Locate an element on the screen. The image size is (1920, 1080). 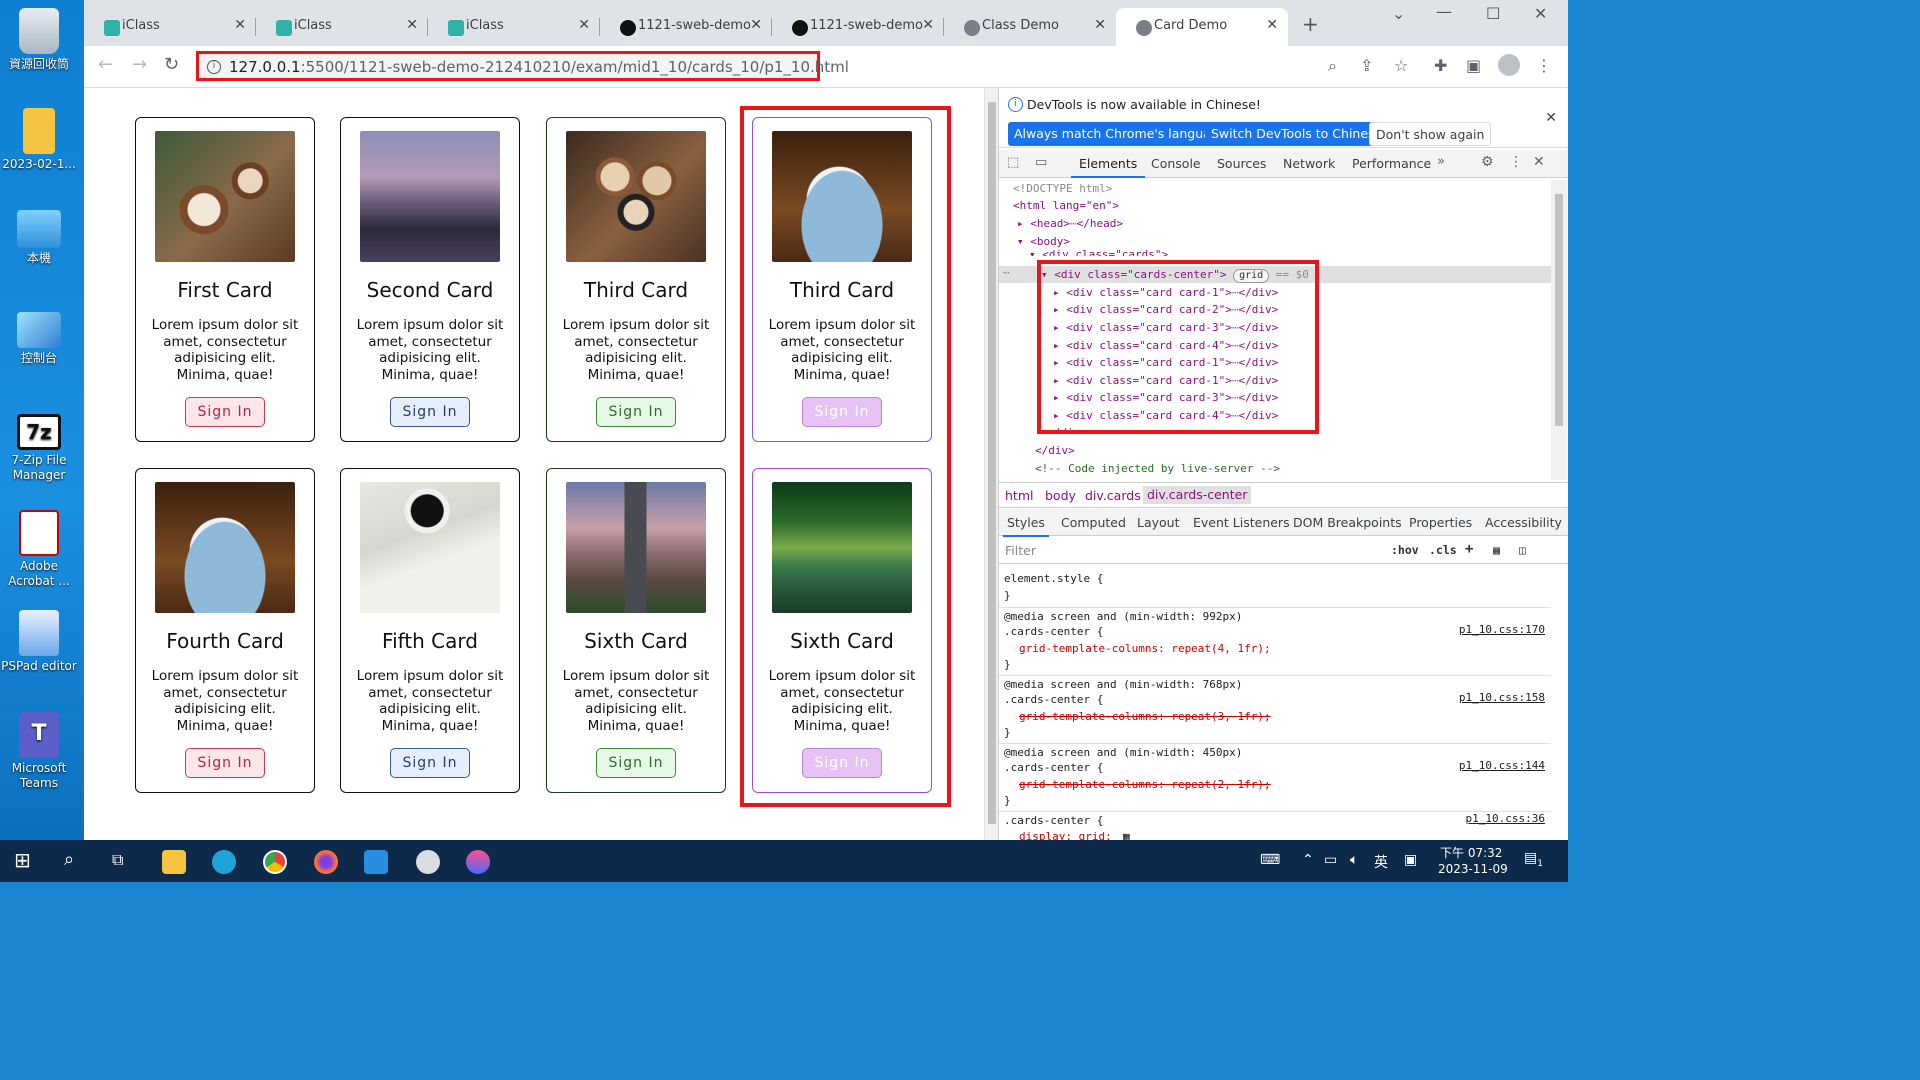
tab-dom-breakpoints: DOM Breakpoints is located at coordinates (1347, 522).